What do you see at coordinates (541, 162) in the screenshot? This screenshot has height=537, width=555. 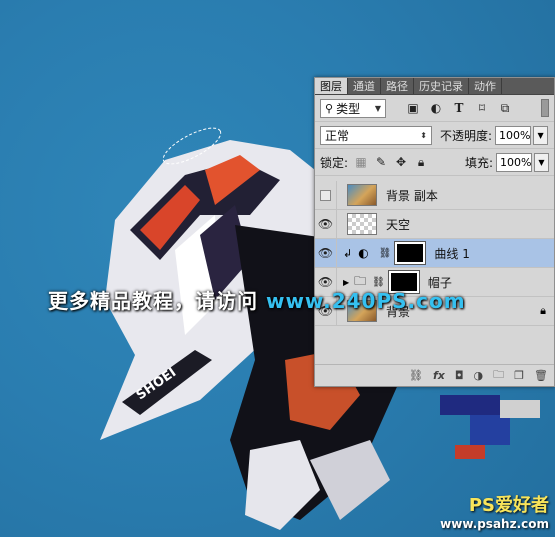 I see `fill-slider-button: ▼` at bounding box center [541, 162].